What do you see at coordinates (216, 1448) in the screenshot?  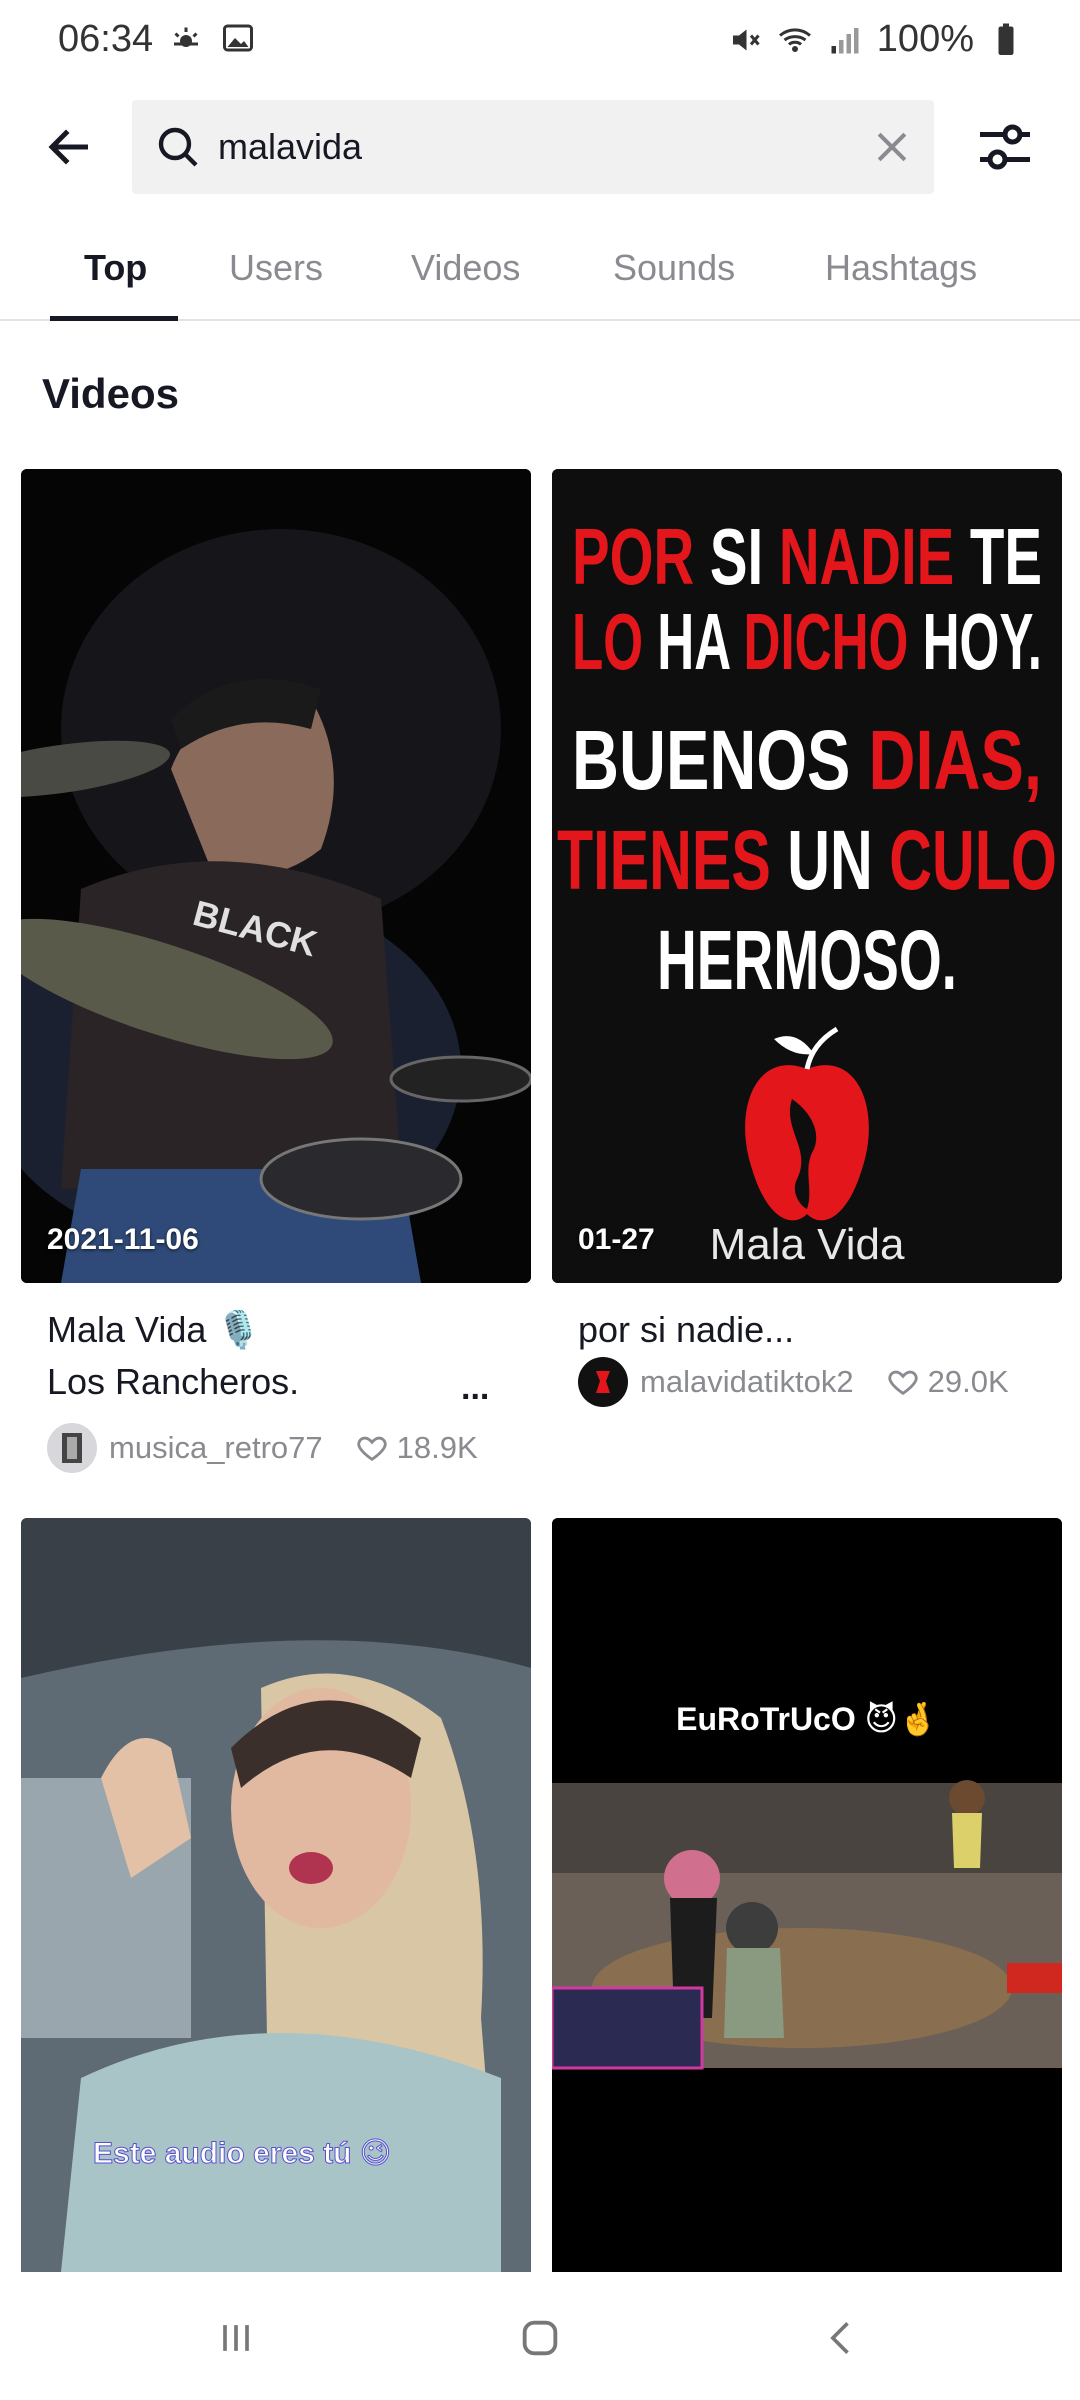 I see `author-name: musica_retro77` at bounding box center [216, 1448].